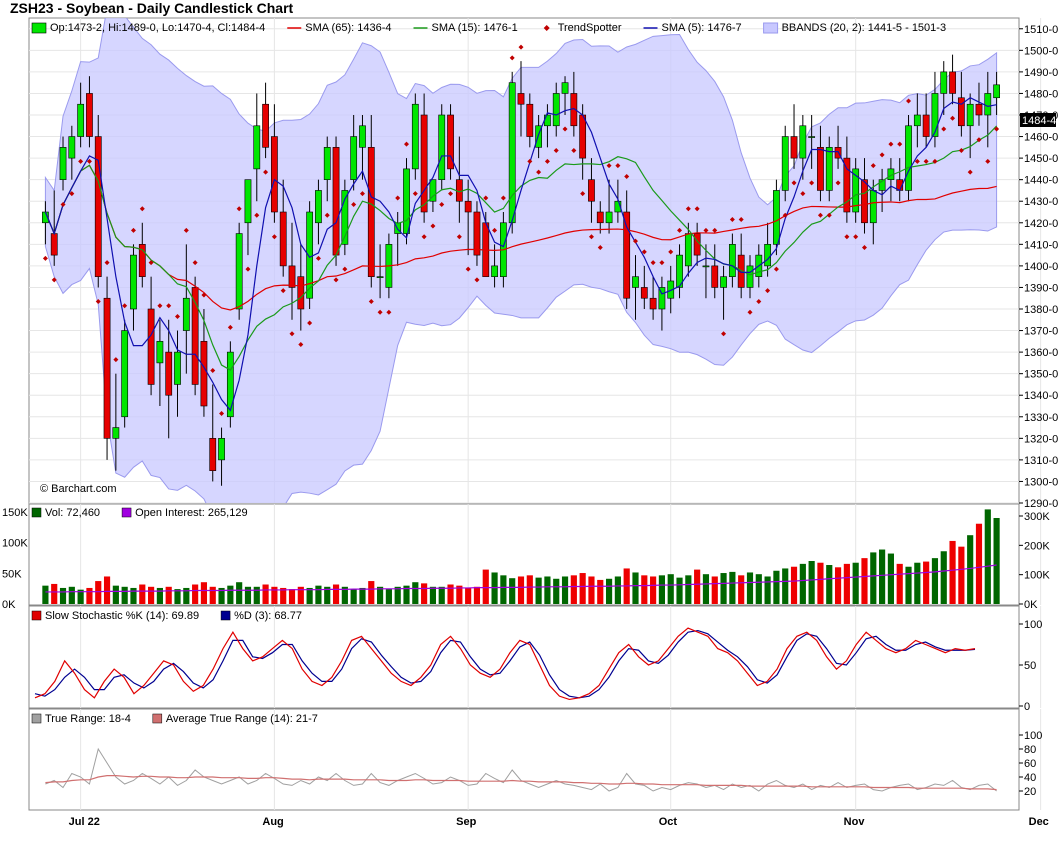 Image resolution: width=1060 pixels, height=851 pixels. I want to click on legend-label: Average True Range (14): 21-7, so click(242, 719).